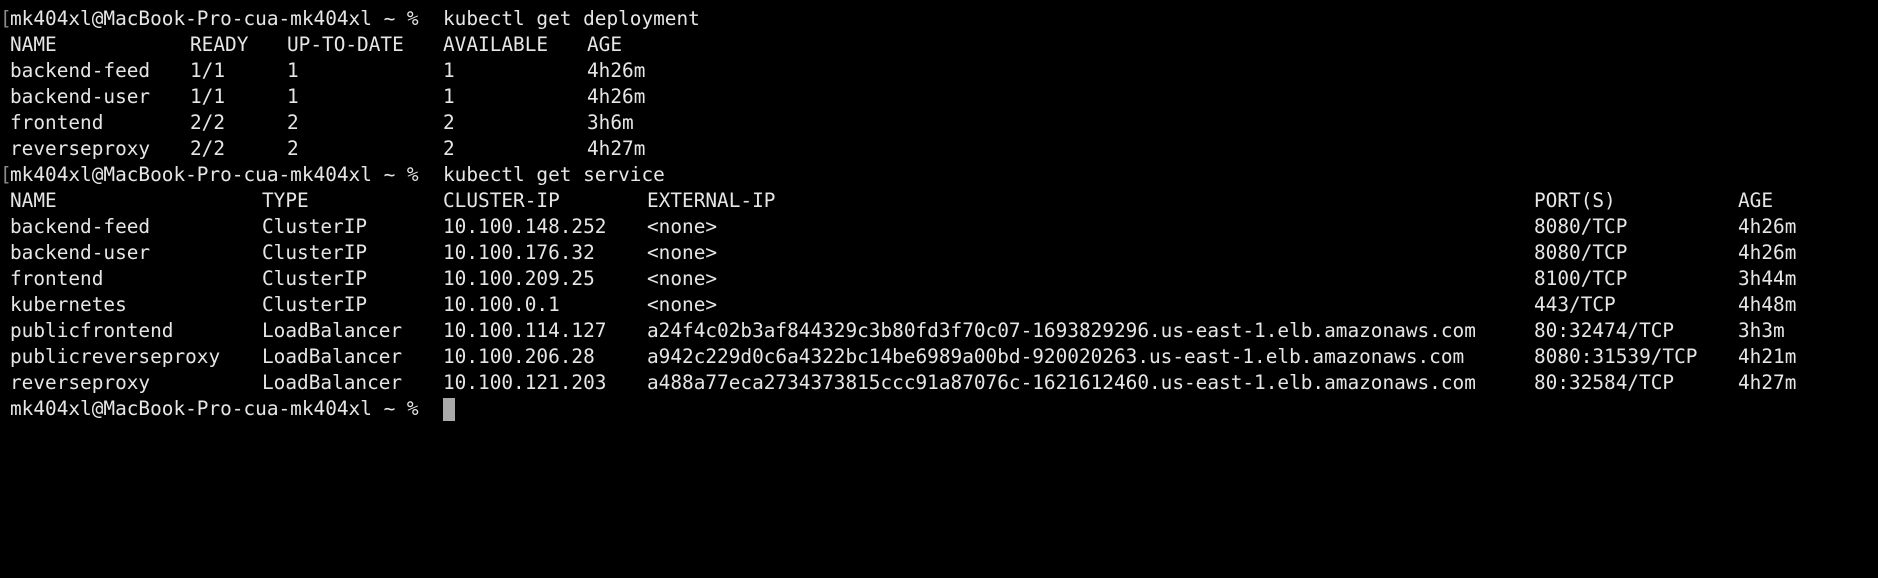  Describe the element at coordinates (1581, 278) in the screenshot. I see `service-ports: 8100/TCP` at that location.